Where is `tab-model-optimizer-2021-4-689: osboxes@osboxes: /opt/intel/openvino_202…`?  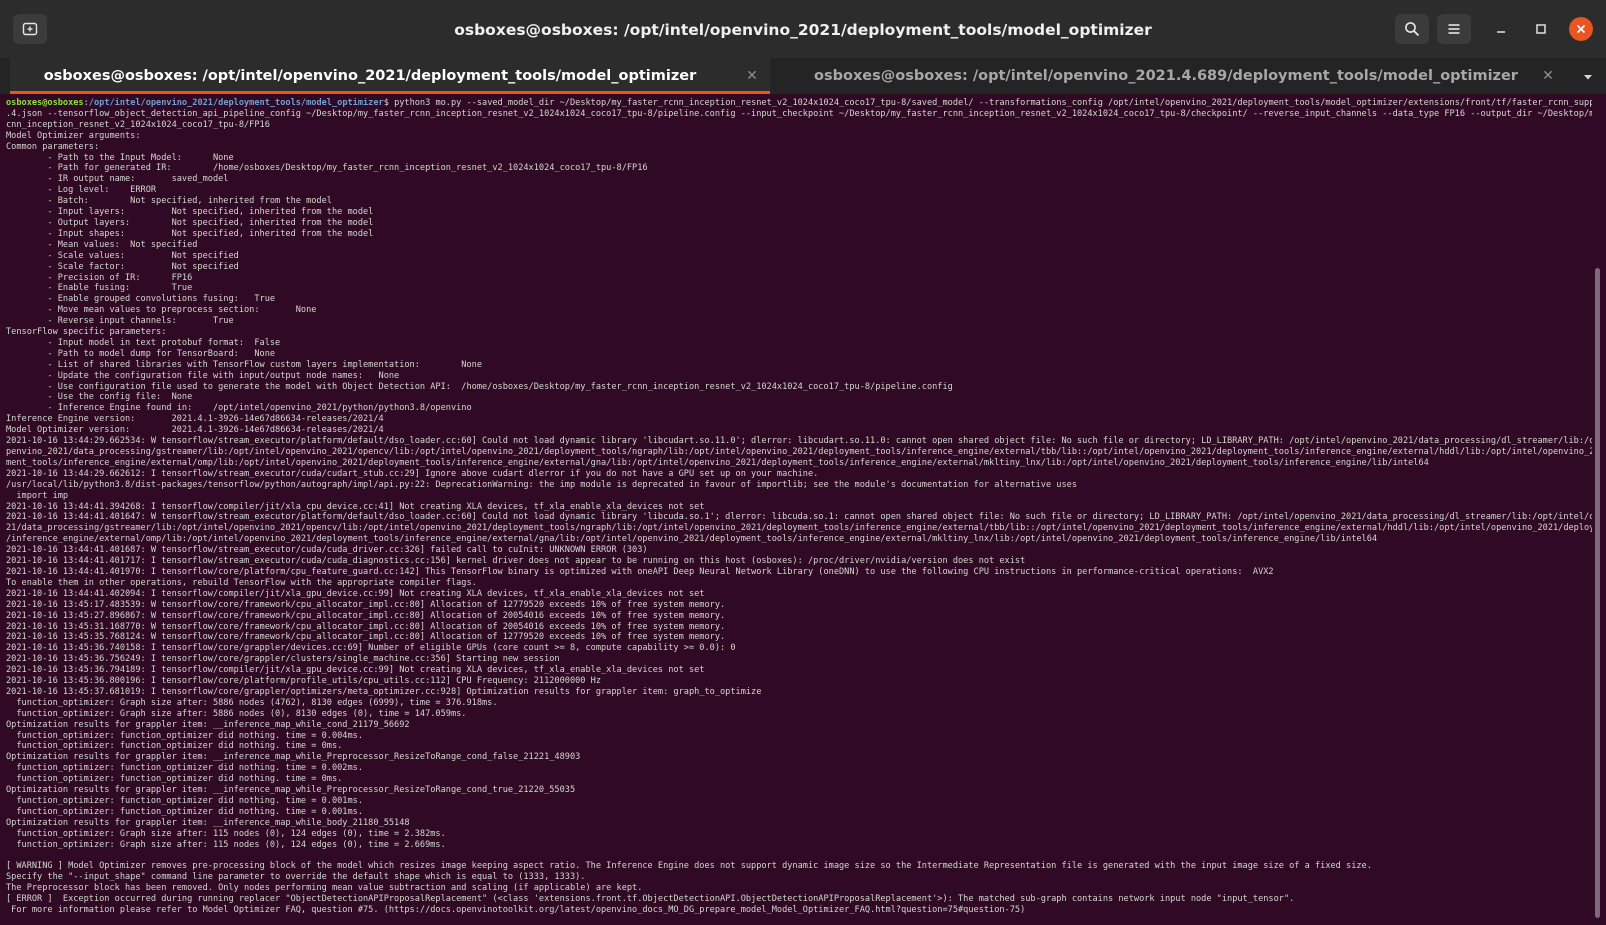
tab-model-optimizer-2021-4-689: osboxes@osboxes: /opt/intel/openvino_202… is located at coordinates (1186, 76).